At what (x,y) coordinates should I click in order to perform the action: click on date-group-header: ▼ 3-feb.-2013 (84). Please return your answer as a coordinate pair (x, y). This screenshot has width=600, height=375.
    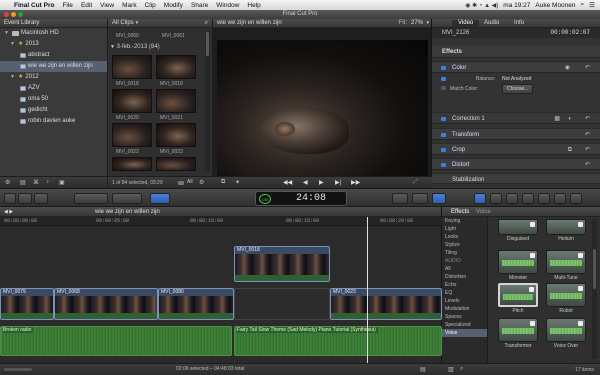
    Looking at the image, I should click on (160, 47).